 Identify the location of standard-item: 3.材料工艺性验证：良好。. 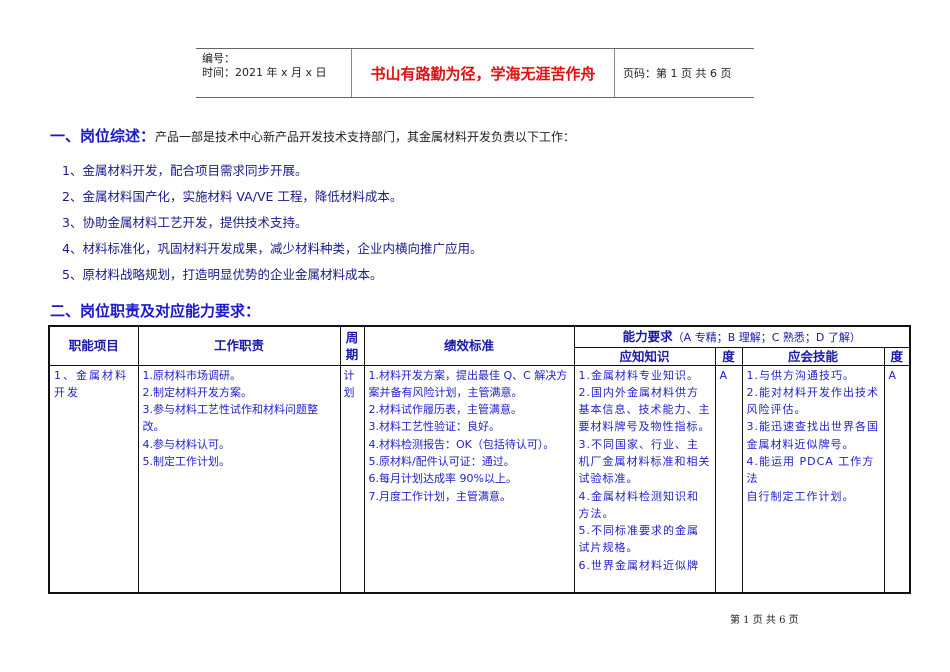
(434, 427).